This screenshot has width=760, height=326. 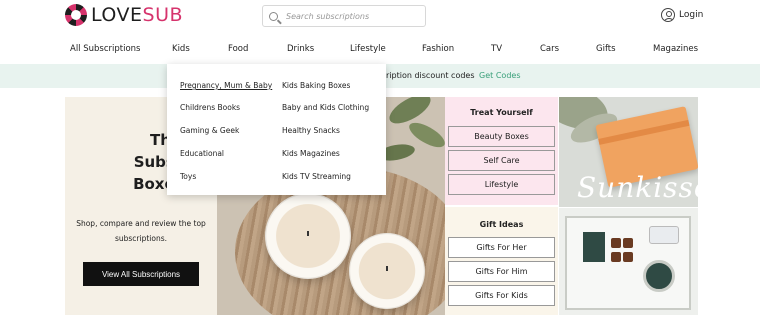 I want to click on nav-fashion: Fashion, so click(x=438, y=49).